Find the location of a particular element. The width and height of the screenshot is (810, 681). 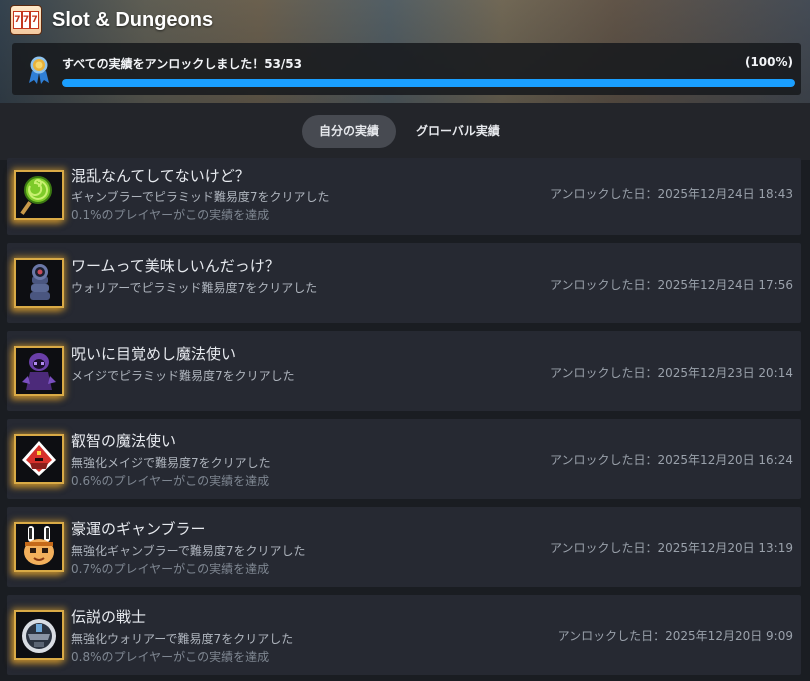

achievement-description: 無強化ウォリアーで難易度7をクリアした is located at coordinates (182, 639).